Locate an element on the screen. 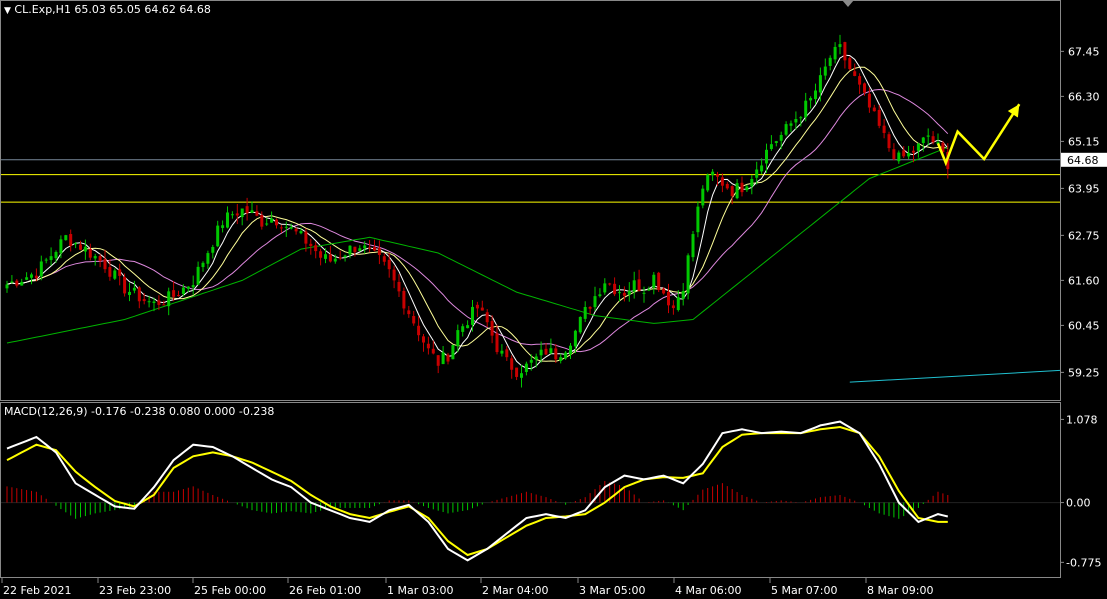  price-tick-label: 67.45 is located at coordinates (1084, 51).